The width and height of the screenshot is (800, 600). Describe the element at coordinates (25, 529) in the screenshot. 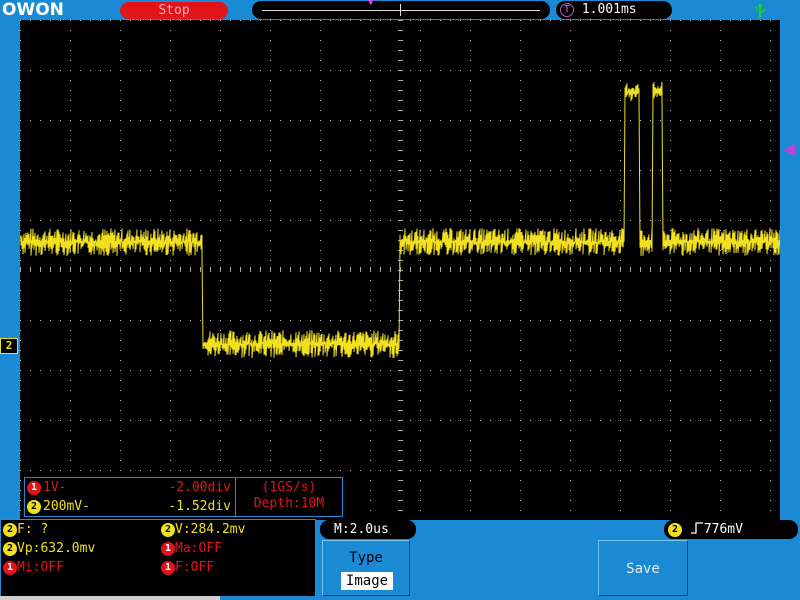

I see `meas-frequency: 2 F: ?` at that location.